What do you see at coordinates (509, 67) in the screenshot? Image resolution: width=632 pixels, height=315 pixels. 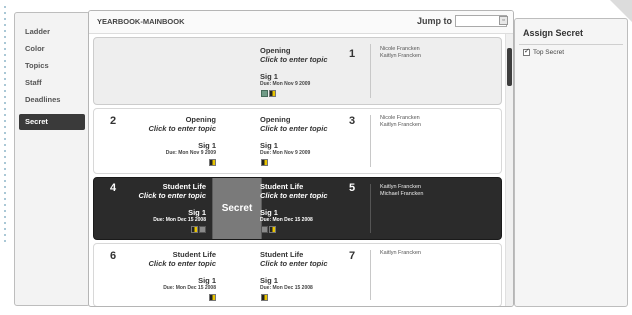 I see `scrollbar-thumb` at bounding box center [509, 67].